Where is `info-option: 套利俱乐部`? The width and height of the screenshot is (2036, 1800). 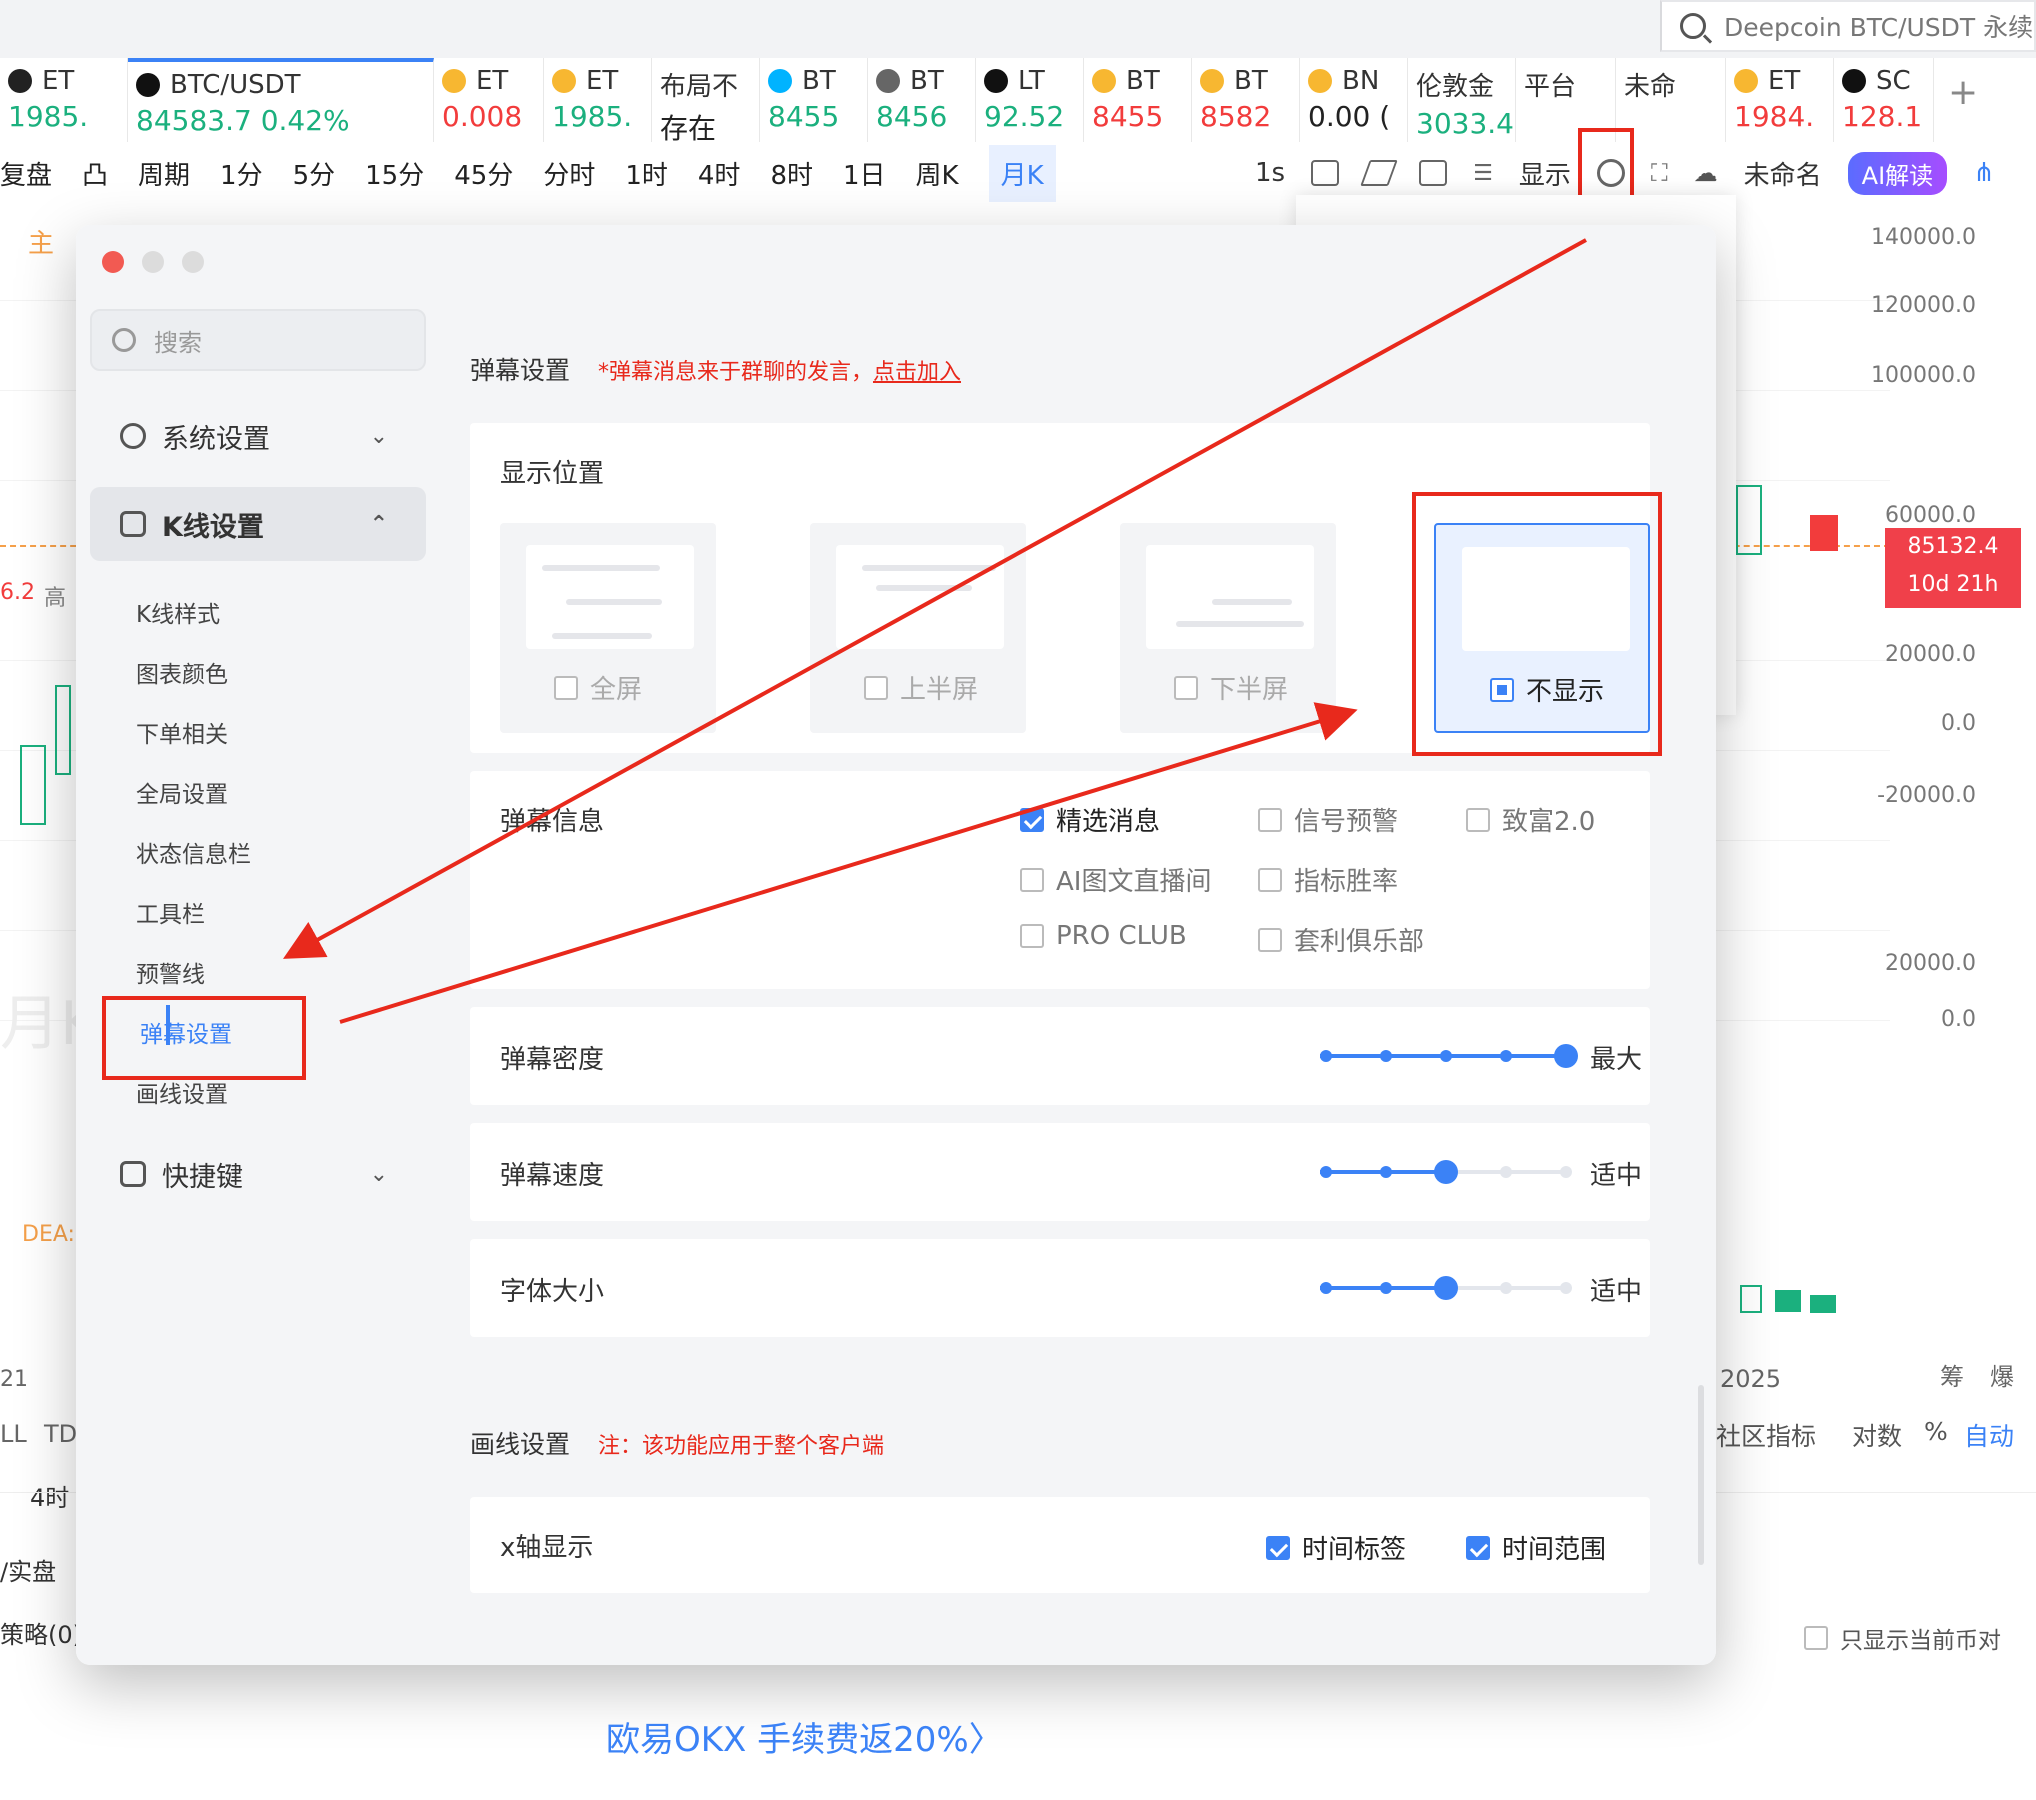
info-option: 套利俱乐部 is located at coordinates (1341, 939).